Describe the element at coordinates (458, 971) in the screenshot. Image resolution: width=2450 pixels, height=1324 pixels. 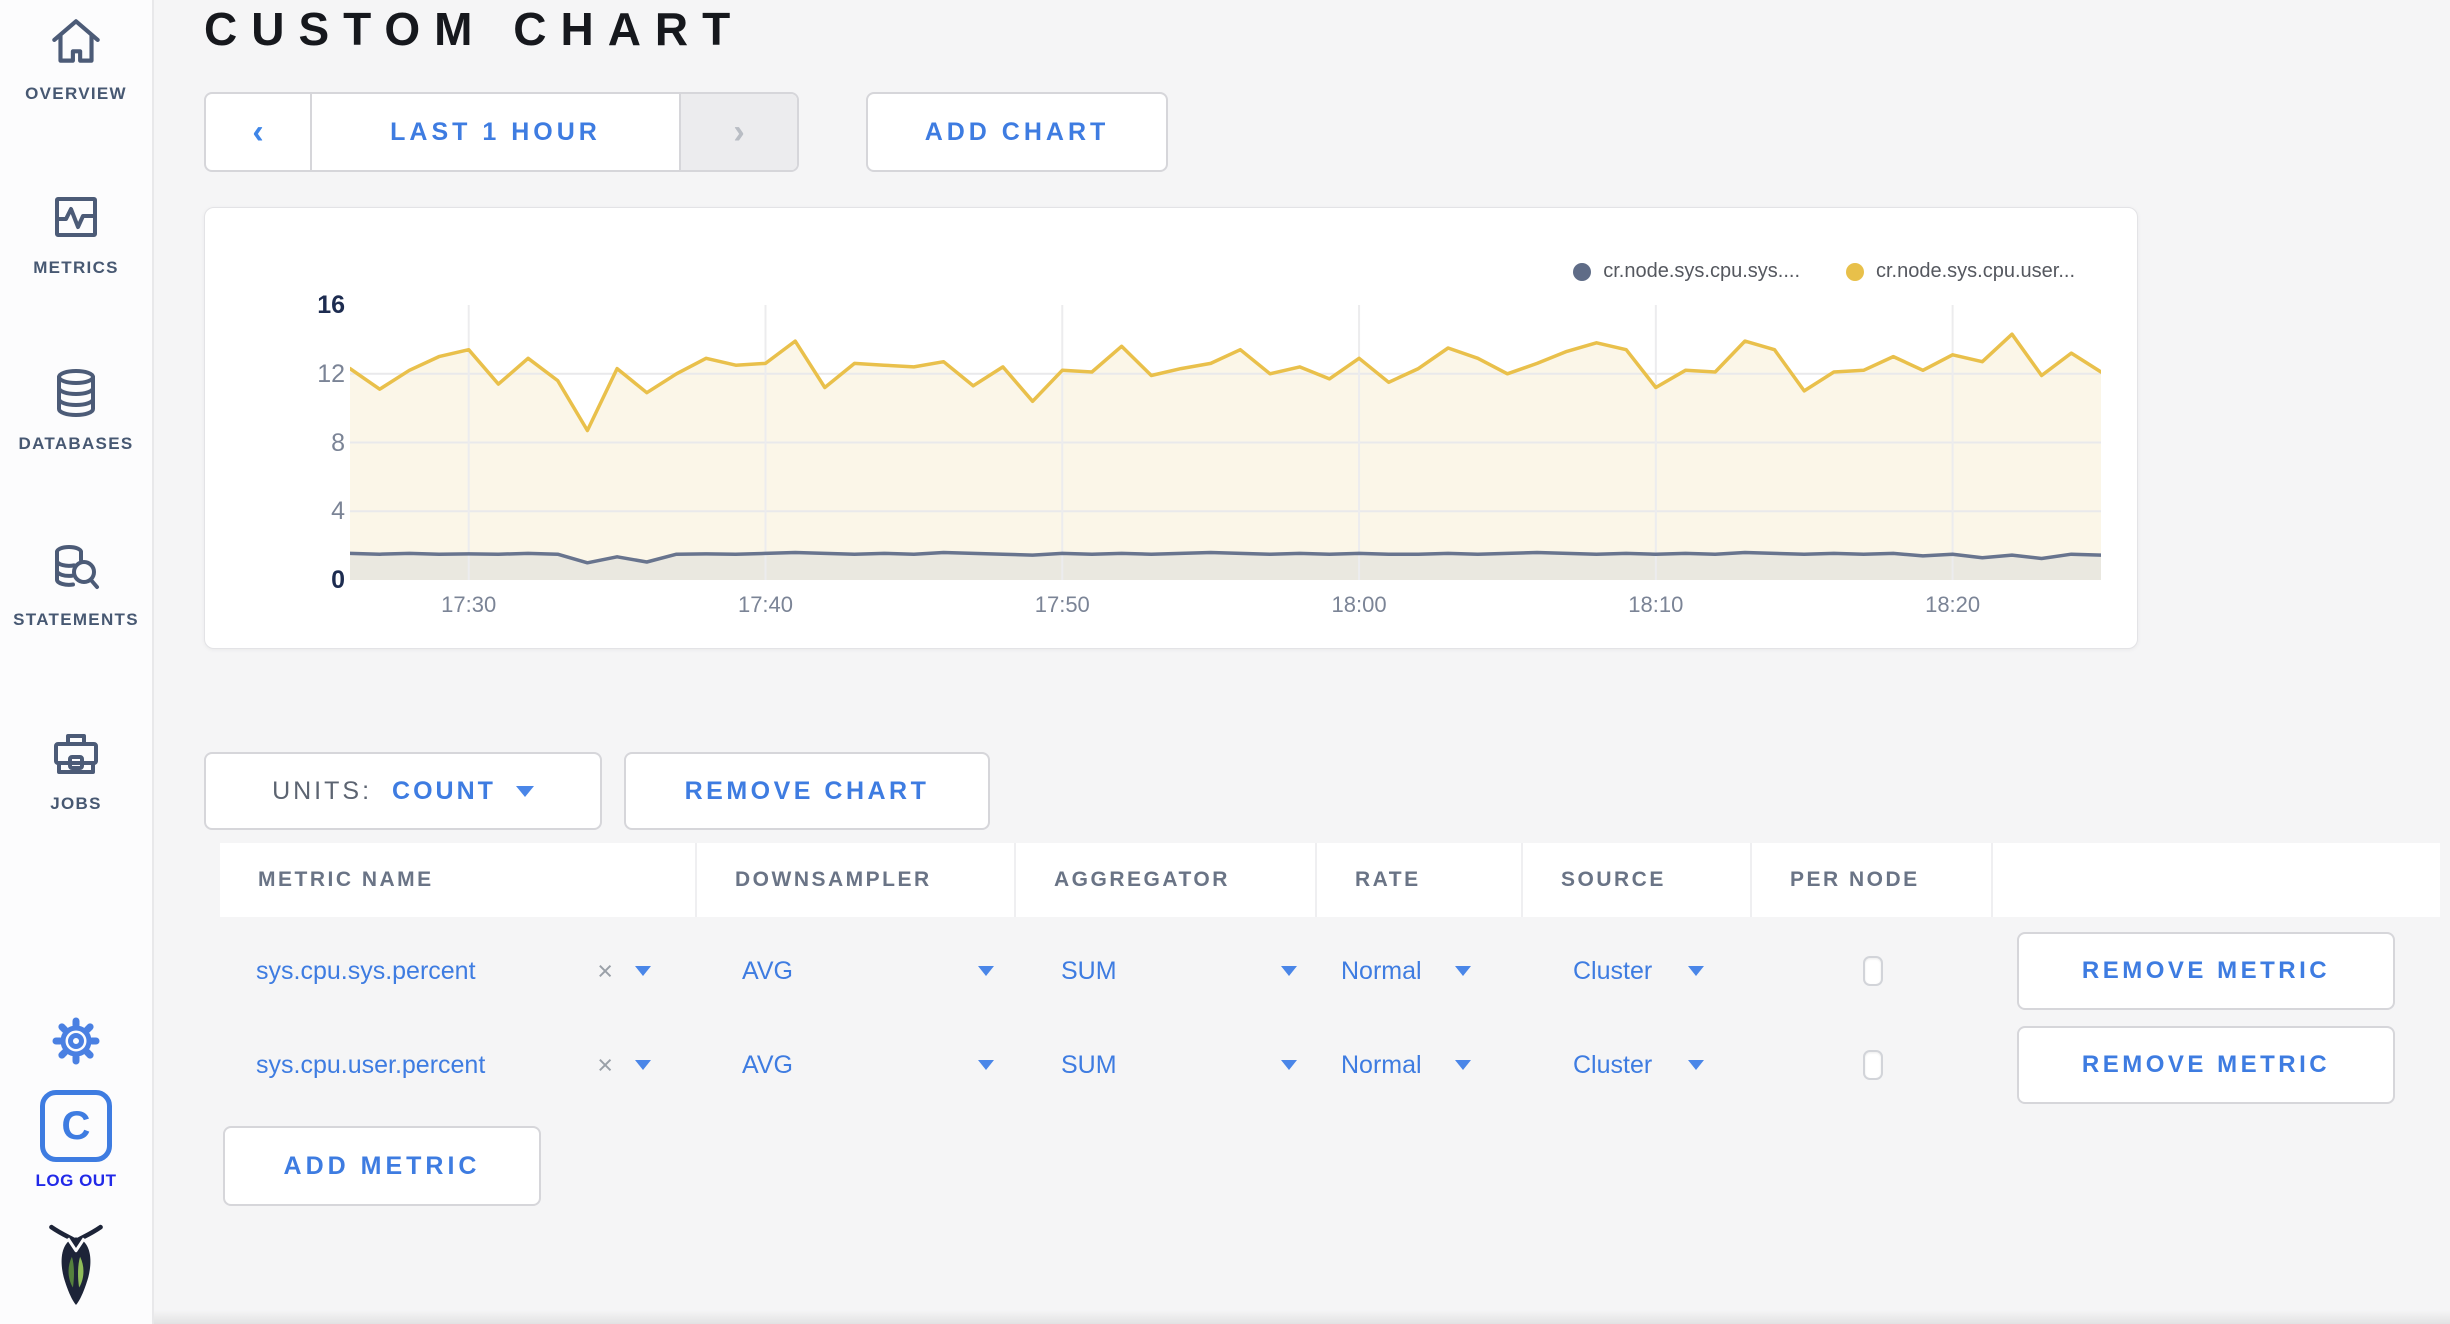
I see `metric-name-cell: sys.cpu.sys.percent ×` at that location.